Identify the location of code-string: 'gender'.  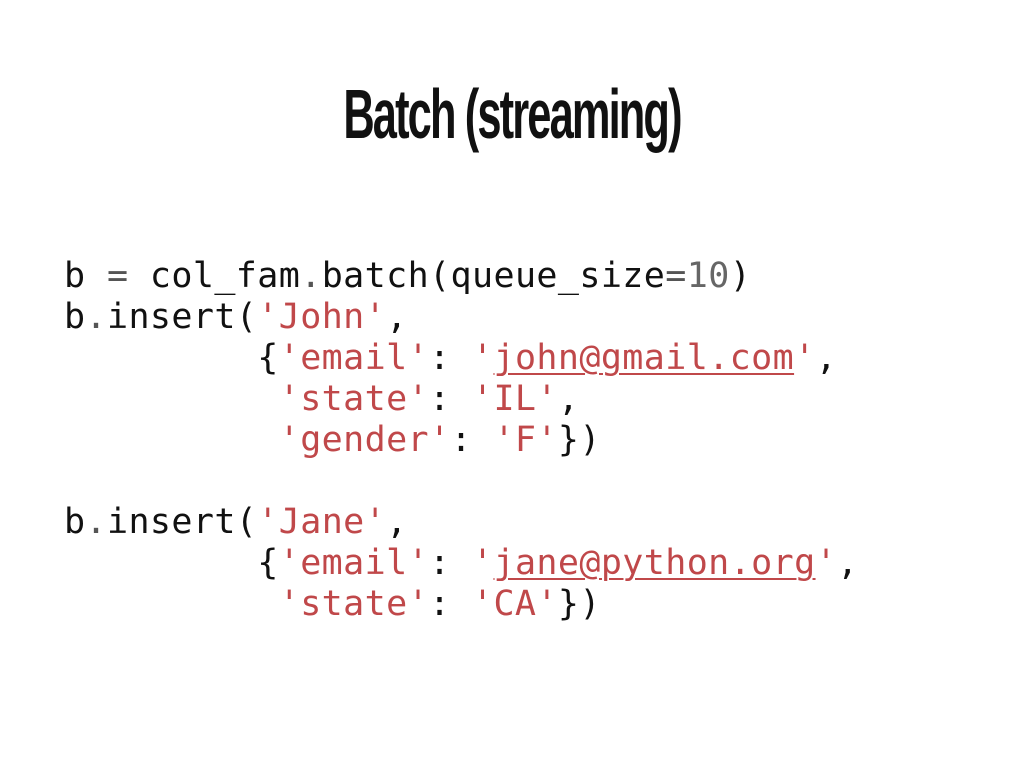
(364, 440).